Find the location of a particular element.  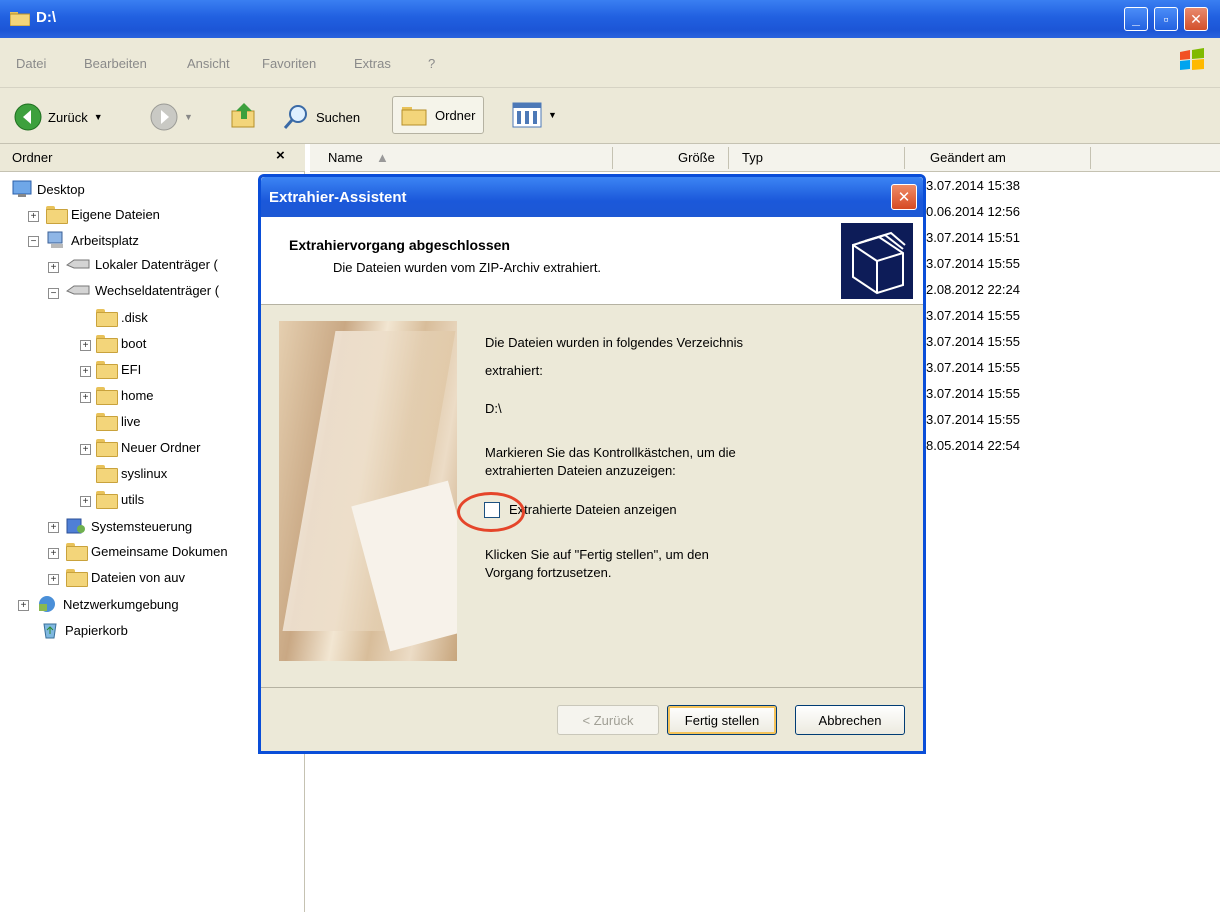

window-titlebar: D:\ _ ▫ ✕ is located at coordinates (610, 19).